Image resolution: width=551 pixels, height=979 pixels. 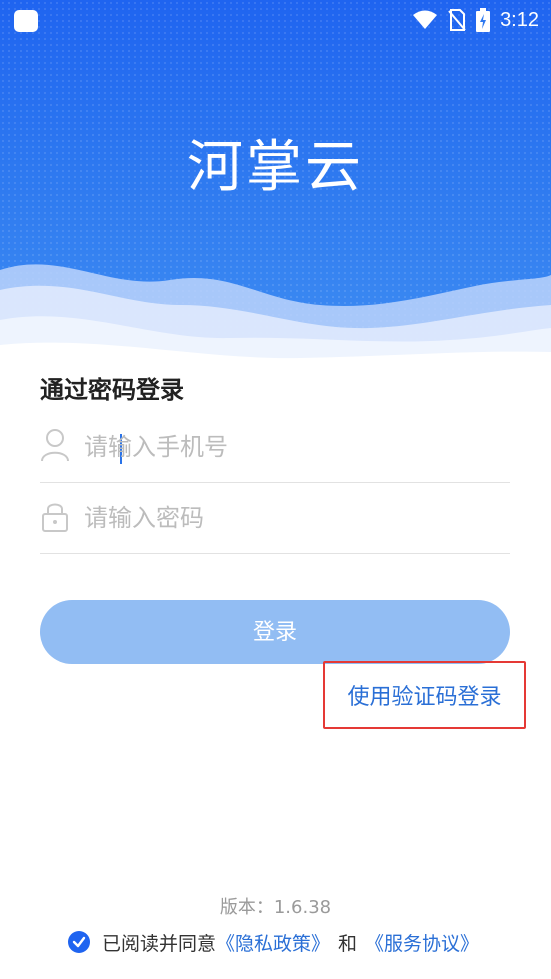 I want to click on sms-login-link: 使用验证码登录, so click(x=424, y=695).